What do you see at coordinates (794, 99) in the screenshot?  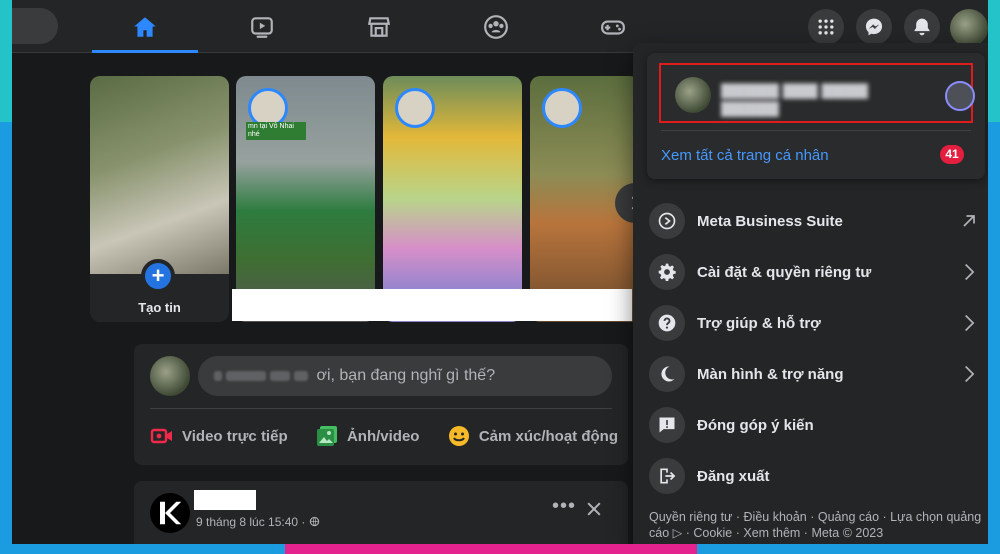 I see `profile-name-redacted: ▇▇▇▇▇ ▇▇▇ ▇▇▇▇ ▇▇▇▇▇` at bounding box center [794, 99].